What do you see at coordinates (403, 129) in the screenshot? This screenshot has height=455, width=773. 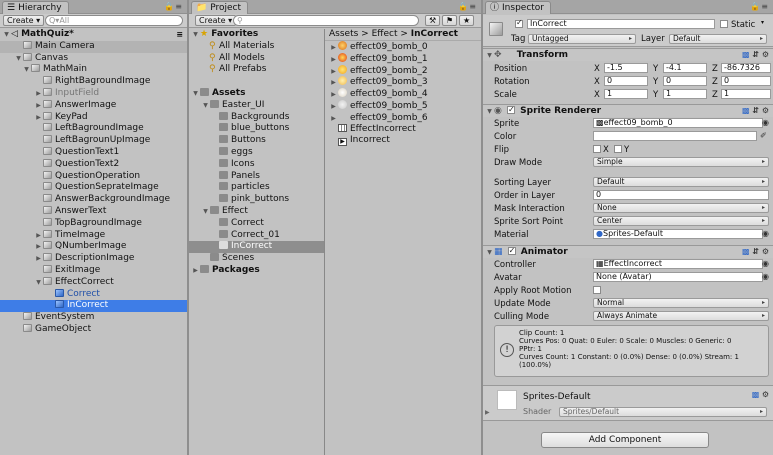 I see `file-effectincorrect: EffectIncorrect` at bounding box center [403, 129].